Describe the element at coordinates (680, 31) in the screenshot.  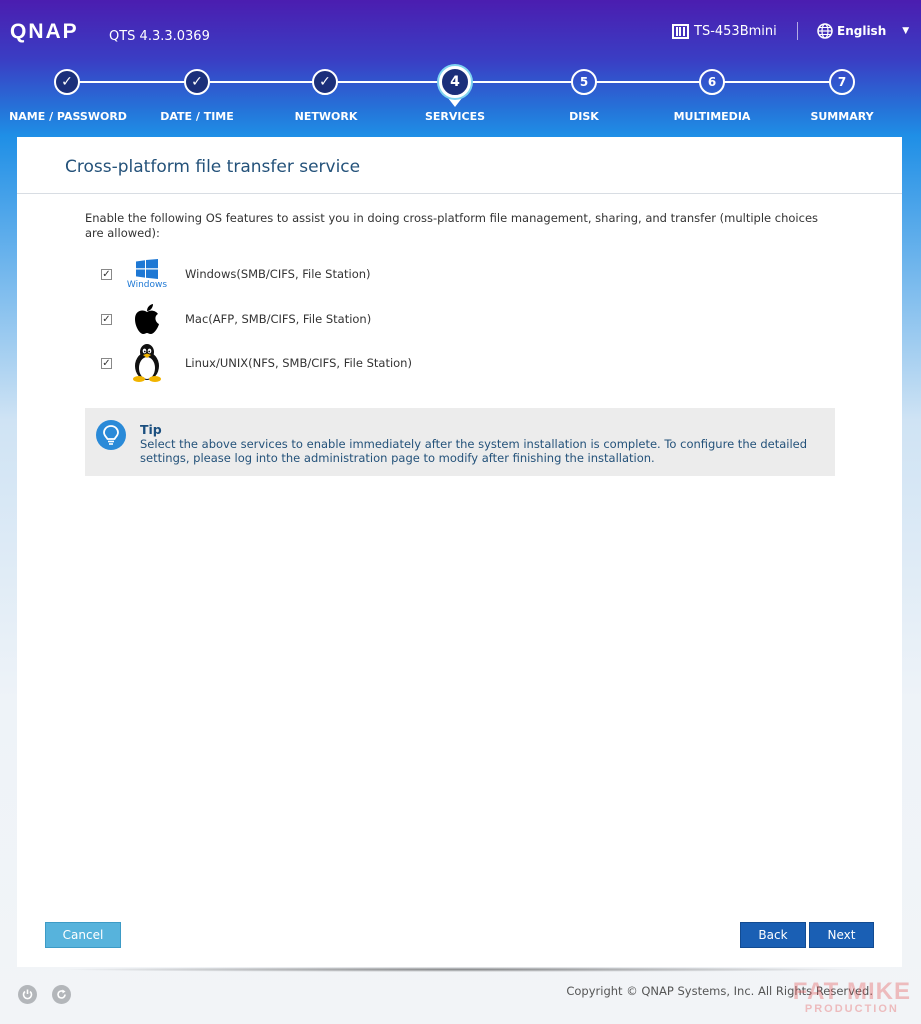
I see `nas-device-icon` at that location.